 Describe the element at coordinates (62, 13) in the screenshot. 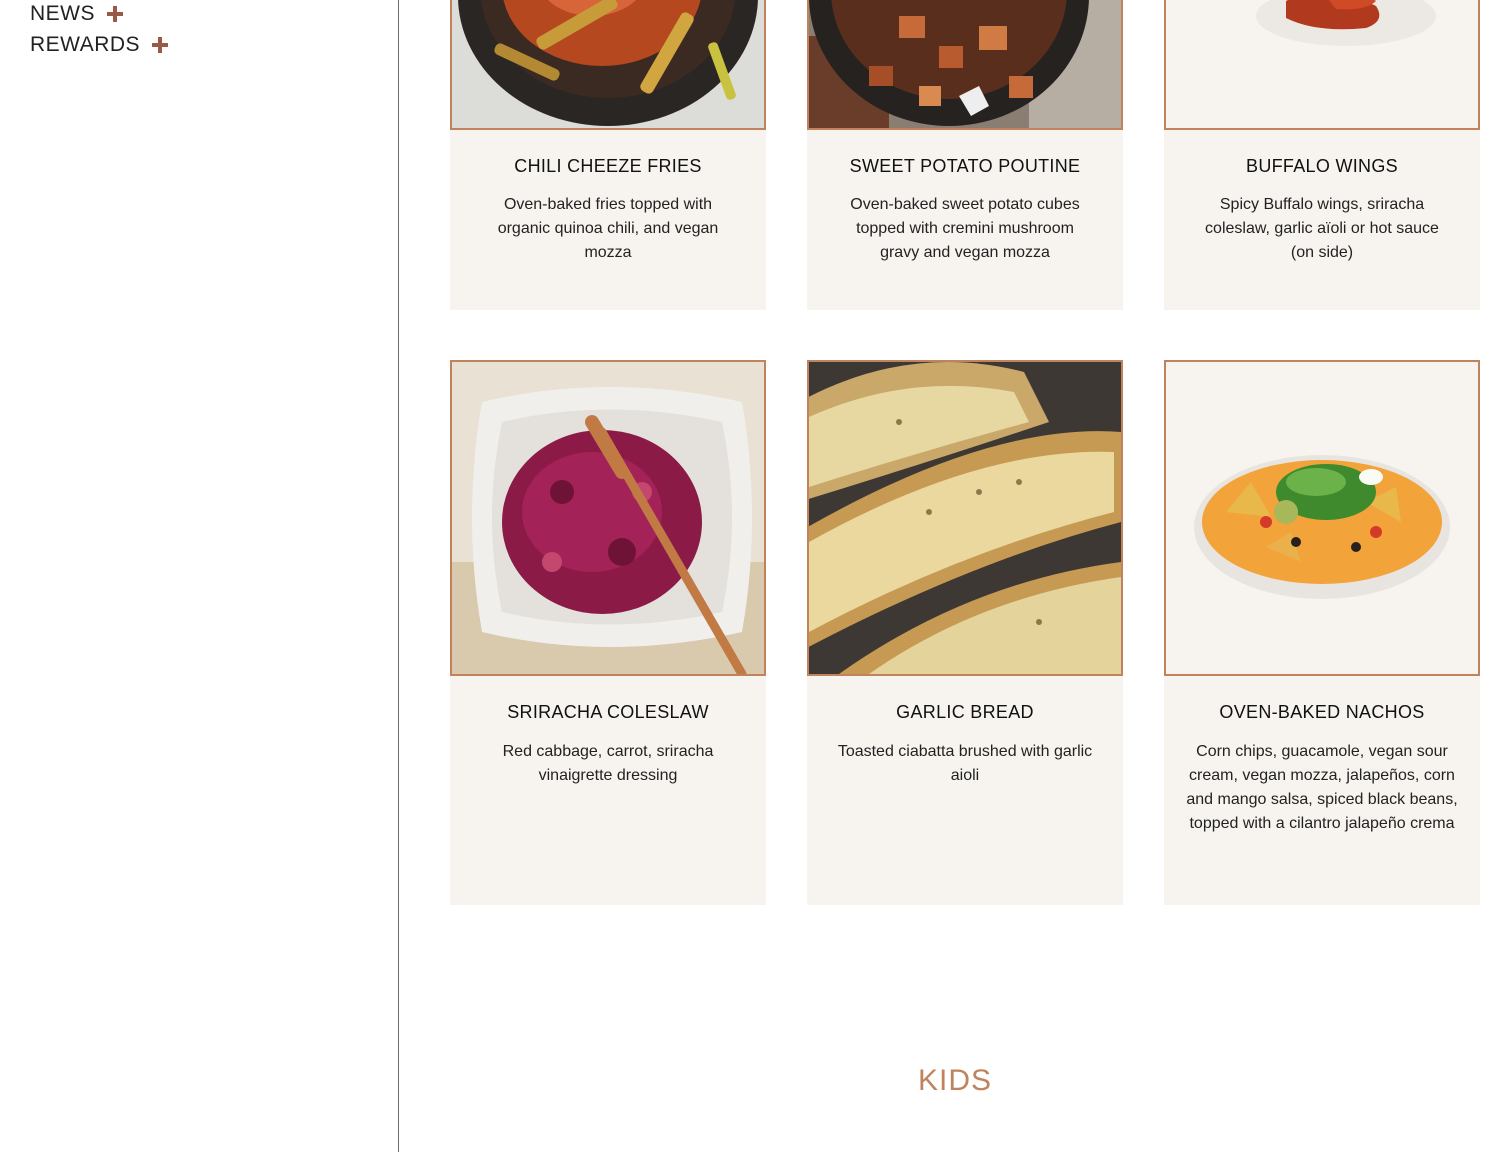

I see `sidebar-item-label: NEWS` at that location.